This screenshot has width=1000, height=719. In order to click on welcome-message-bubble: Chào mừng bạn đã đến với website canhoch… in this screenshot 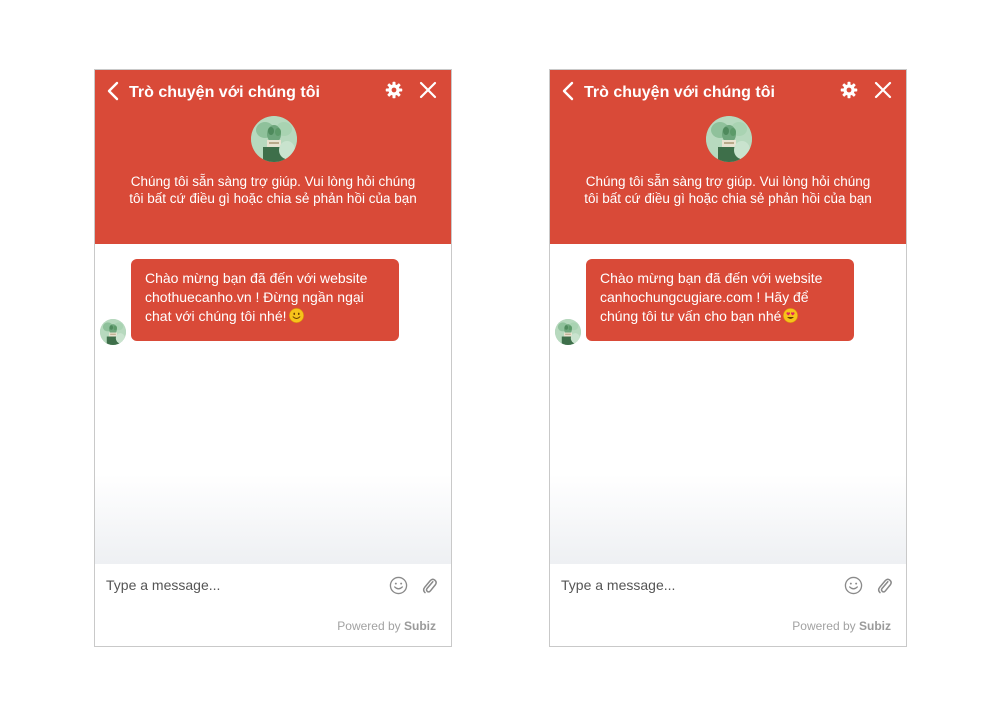, I will do `click(720, 300)`.